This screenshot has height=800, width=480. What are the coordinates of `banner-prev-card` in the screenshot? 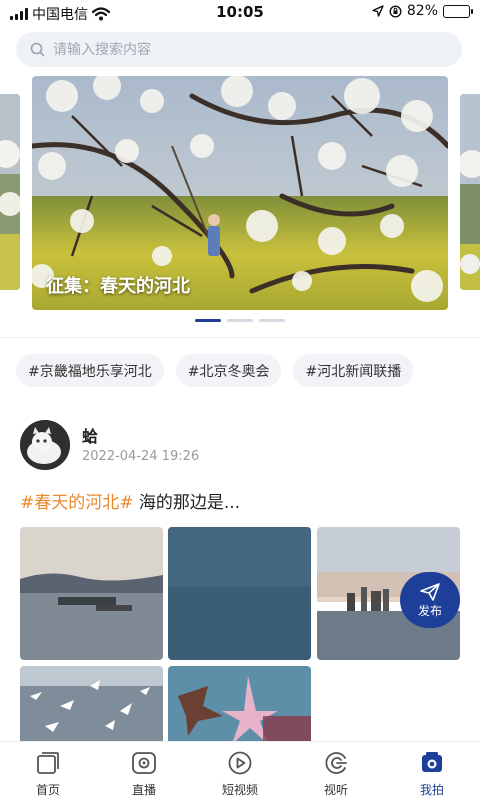 It's located at (10, 192).